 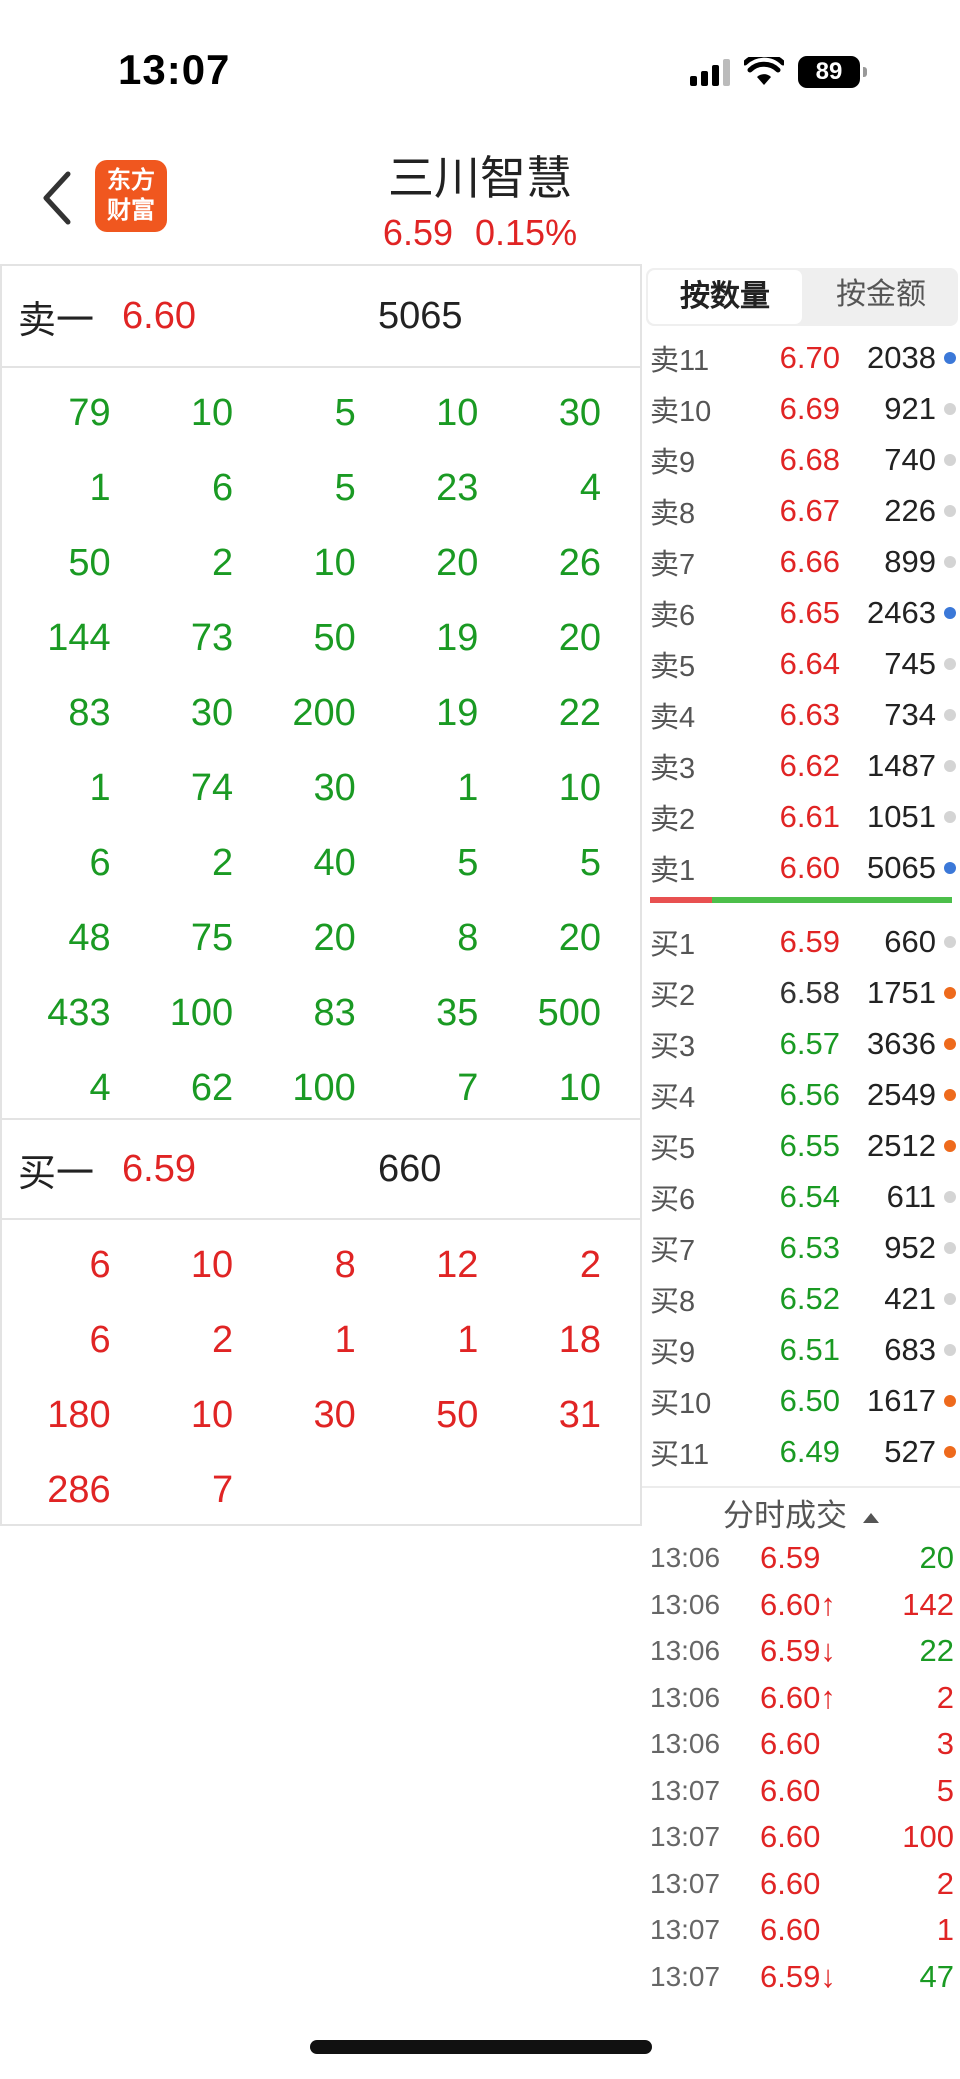 What do you see at coordinates (790, 1557) in the screenshot?
I see `trade-price: 6.59` at bounding box center [790, 1557].